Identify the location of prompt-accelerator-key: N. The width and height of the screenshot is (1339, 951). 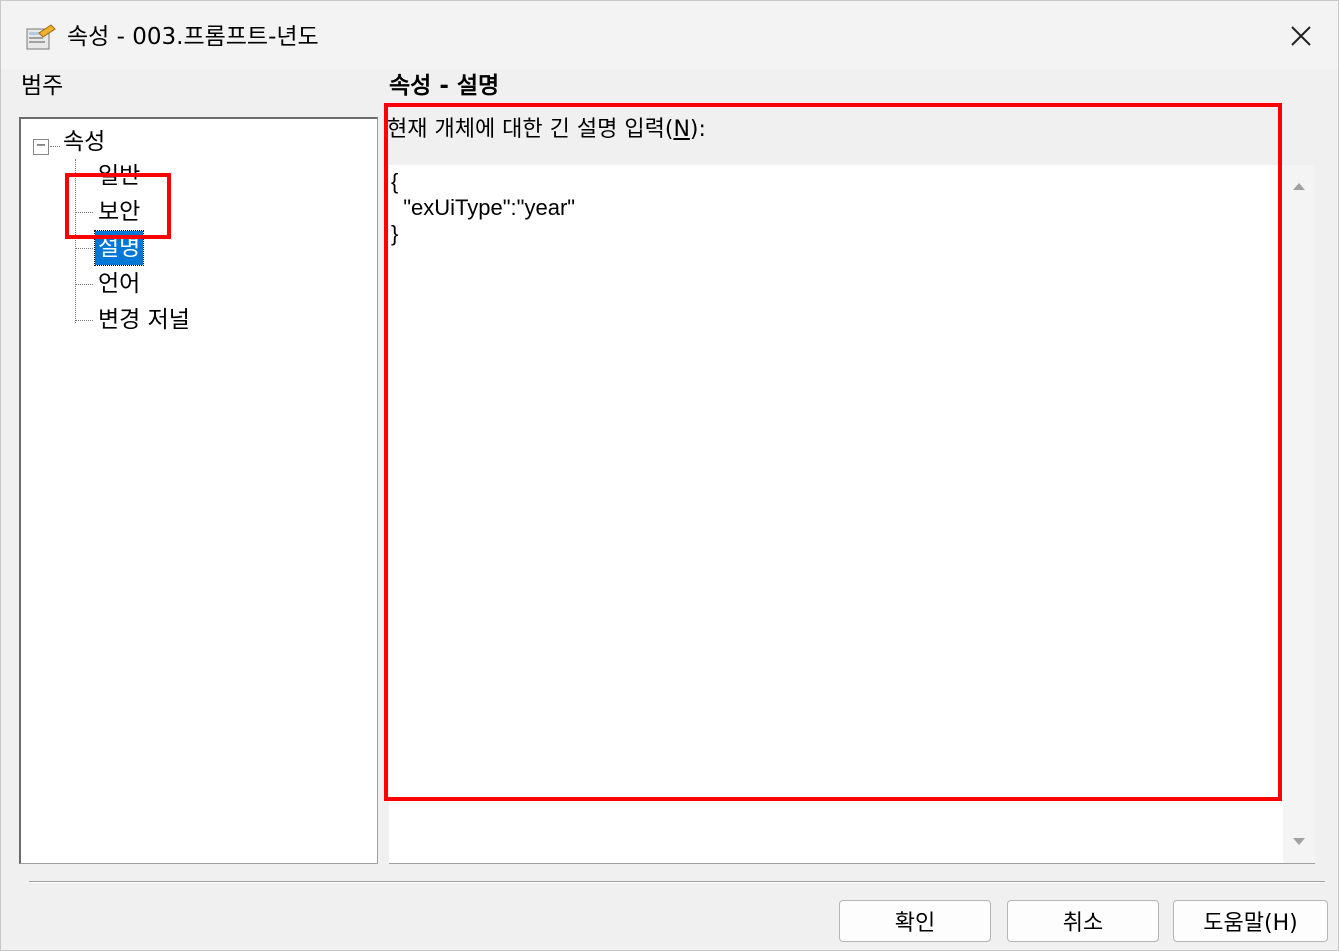
(681, 129).